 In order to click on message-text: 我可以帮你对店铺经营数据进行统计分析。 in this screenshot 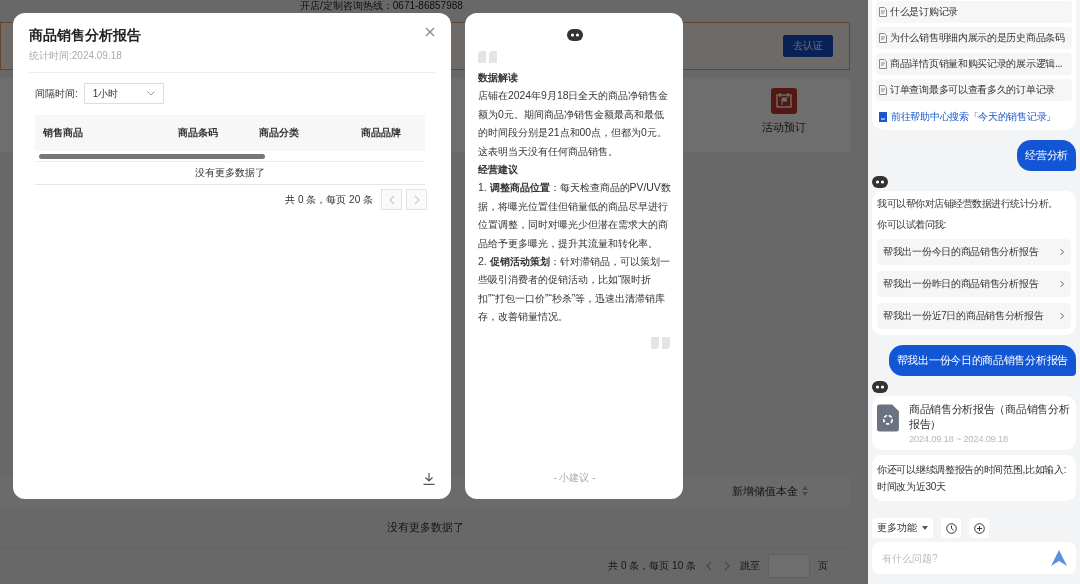, I will do `click(968, 204)`.